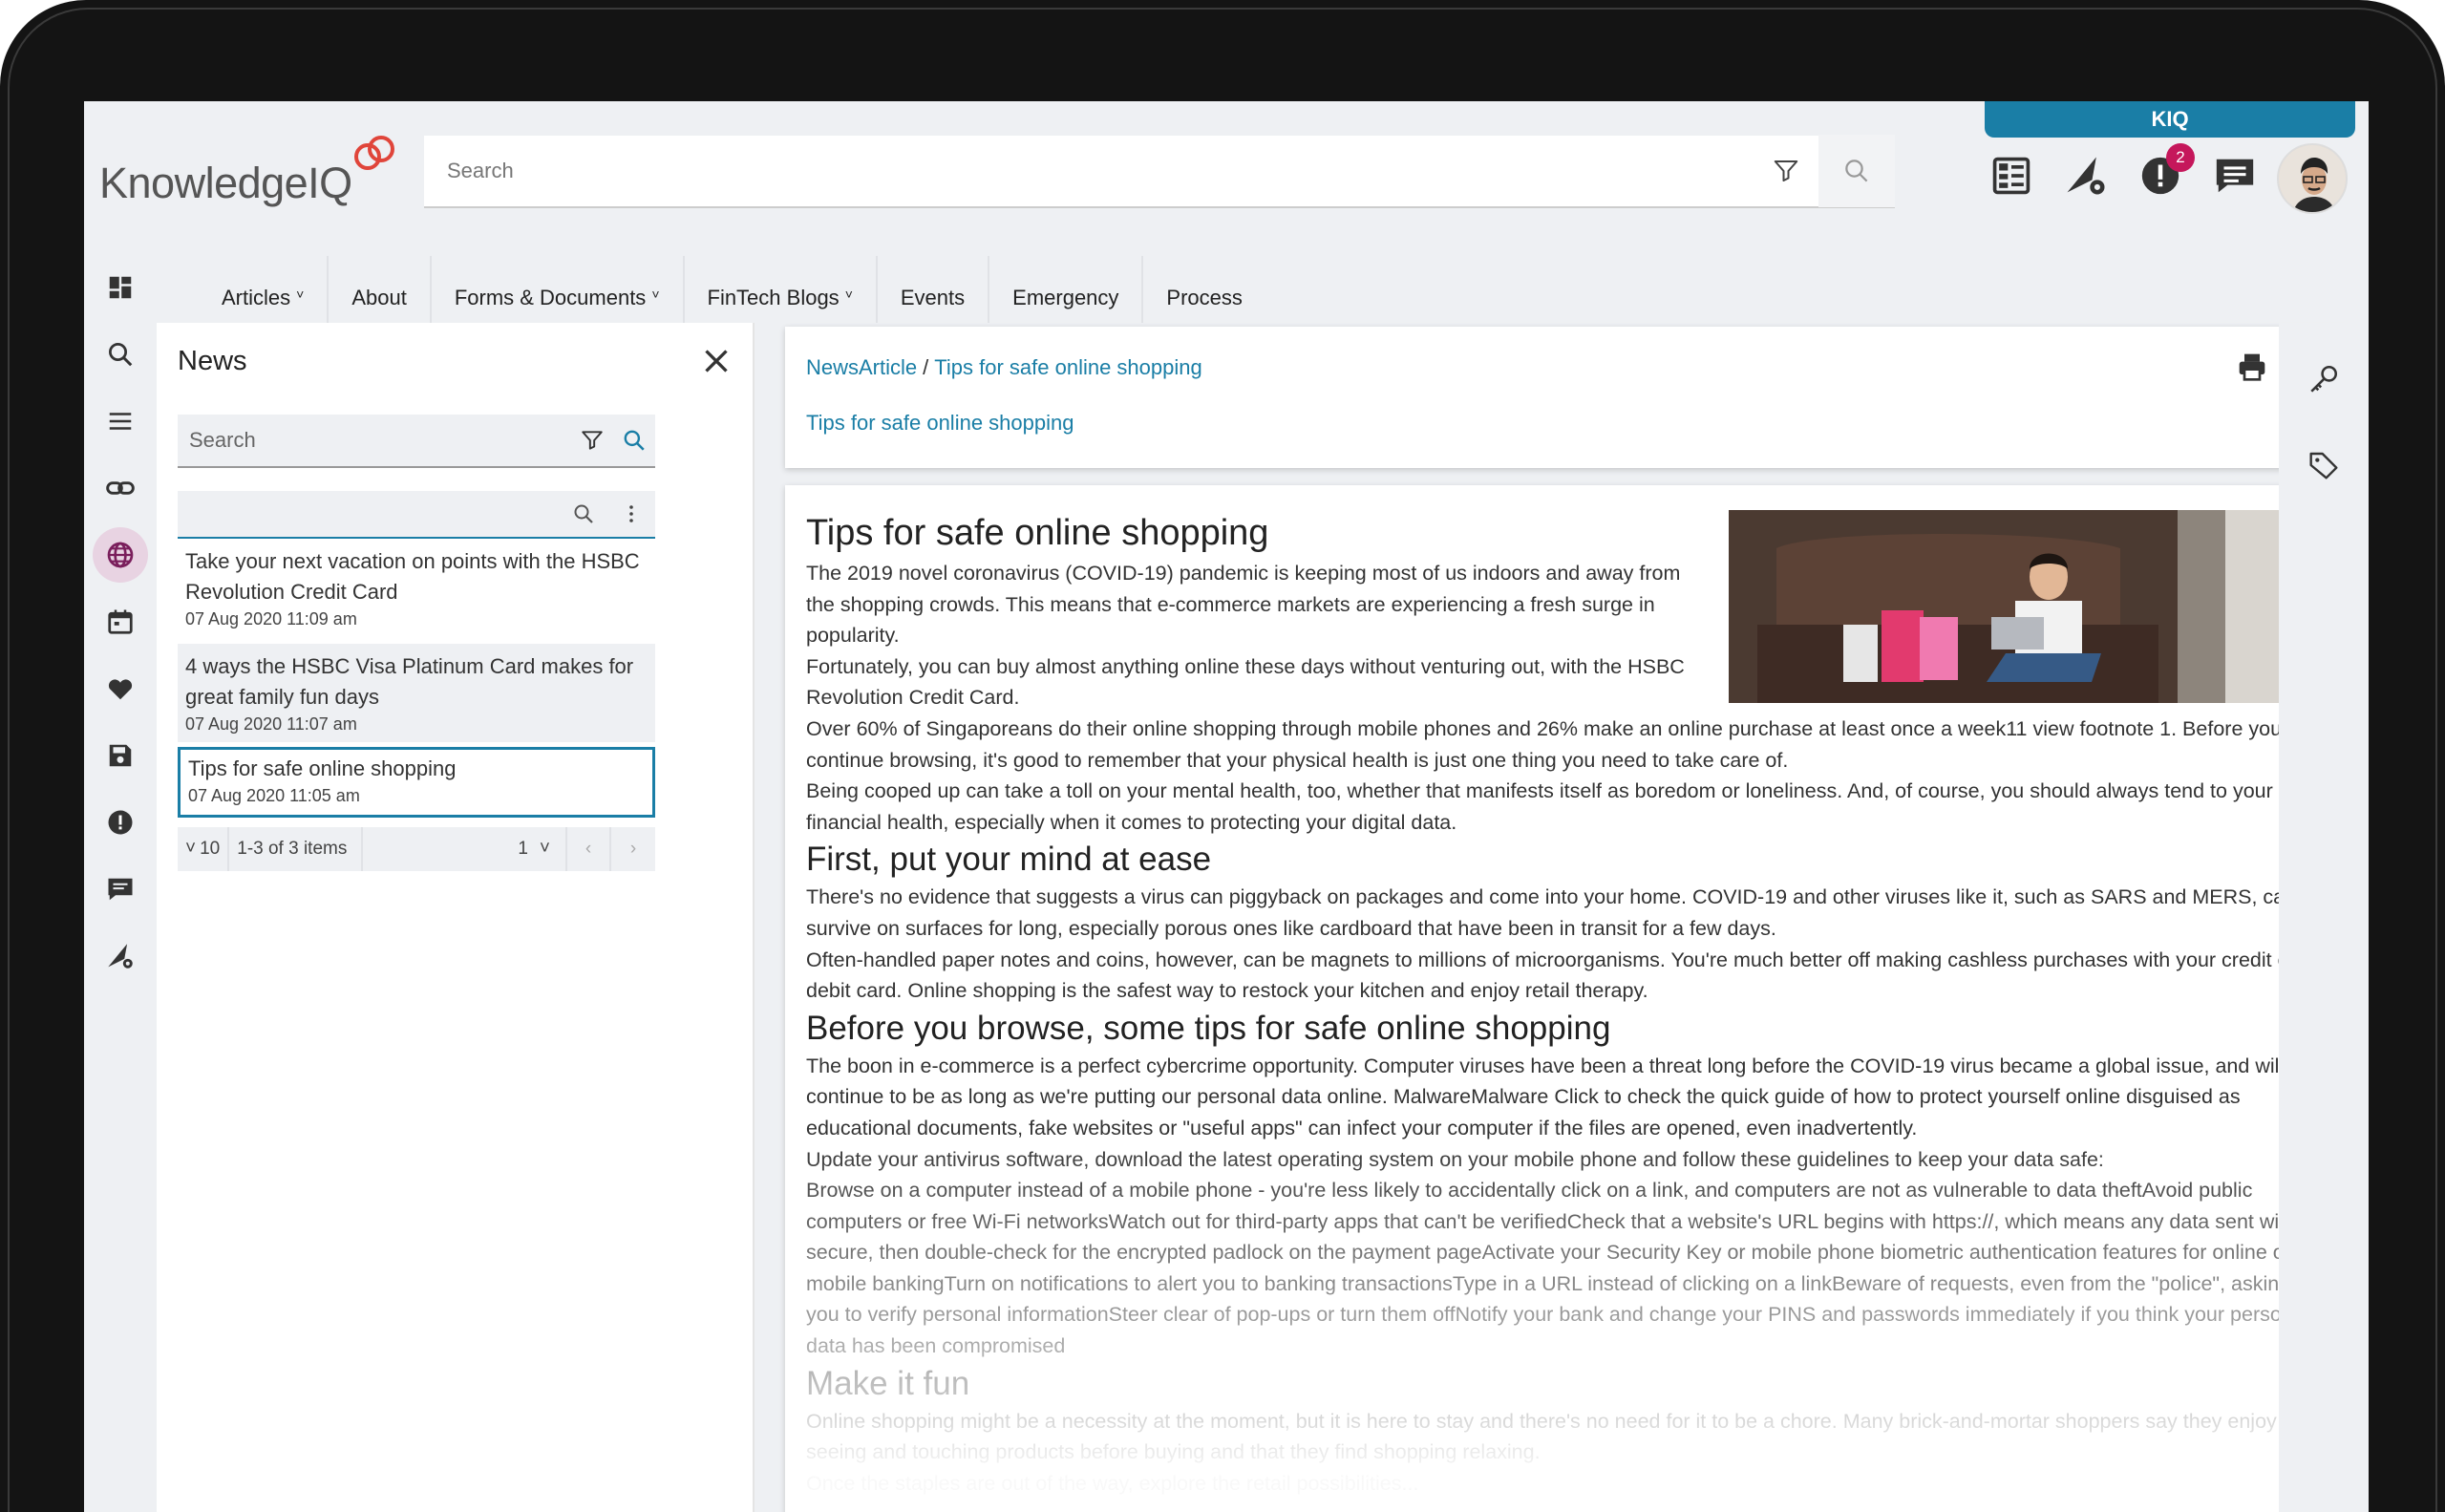 The width and height of the screenshot is (2445, 1512). What do you see at coordinates (1009, 860) in the screenshot?
I see `section-heading: First, put your mind at ease` at bounding box center [1009, 860].